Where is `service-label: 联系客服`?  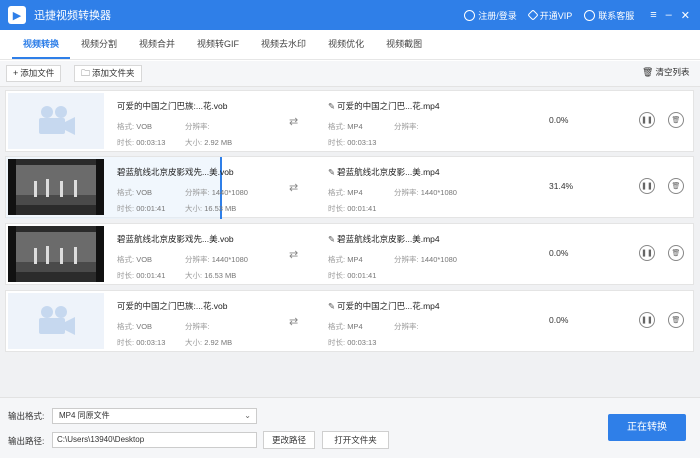 service-label: 联系客服 is located at coordinates (616, 15).